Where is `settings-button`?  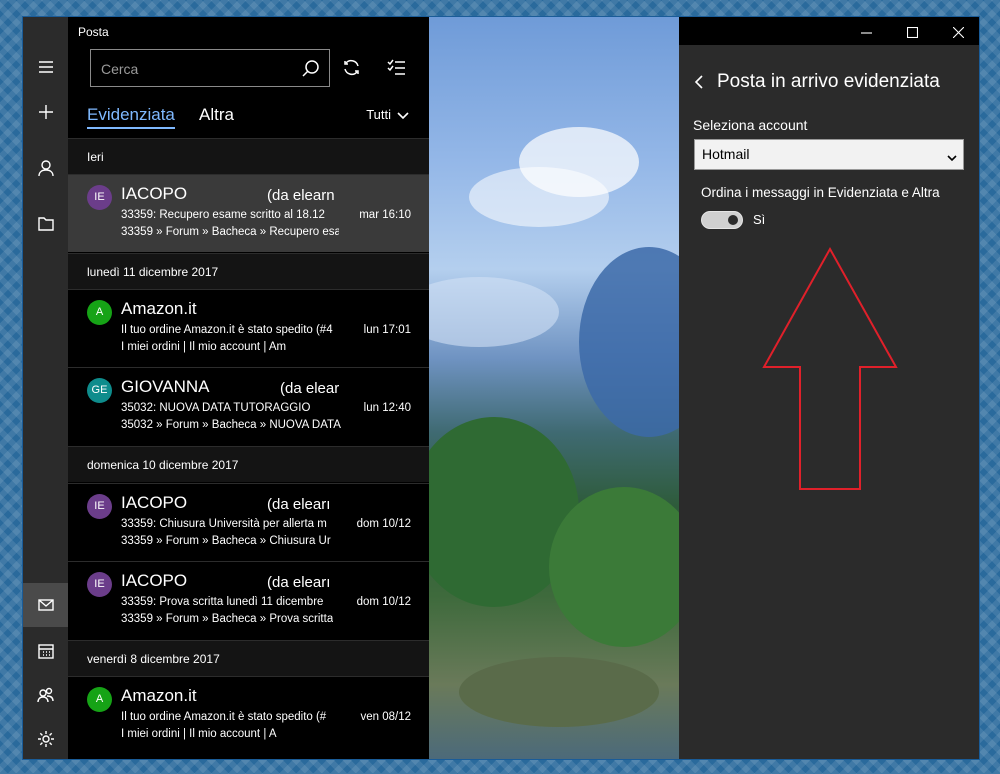
settings-button is located at coordinates (45, 738).